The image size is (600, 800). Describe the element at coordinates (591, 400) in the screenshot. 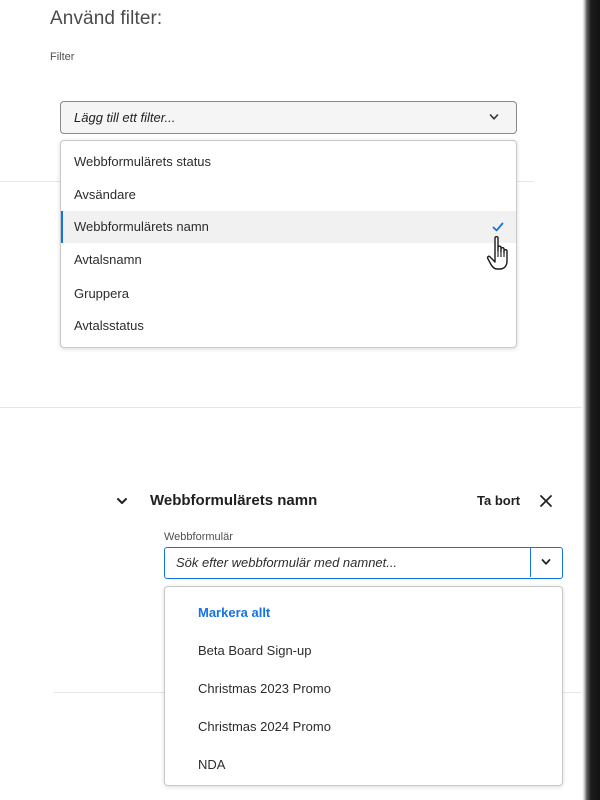

I see `window-edge-shadow` at that location.